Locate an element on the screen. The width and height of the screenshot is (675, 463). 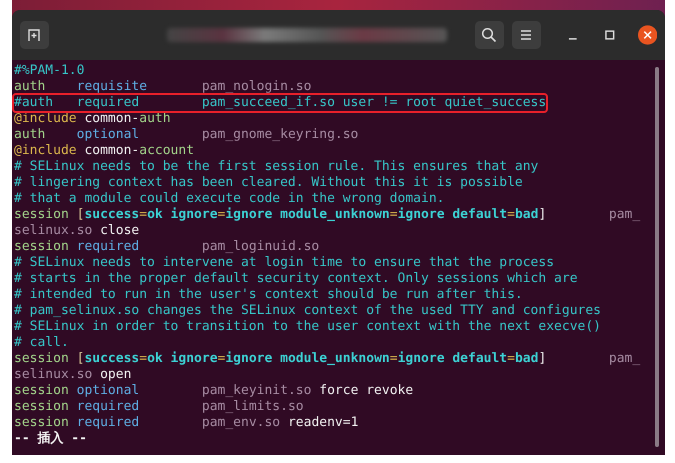
code-line: # starts in the proper default security context. Only sessions which are is located at coordinates (296, 279).